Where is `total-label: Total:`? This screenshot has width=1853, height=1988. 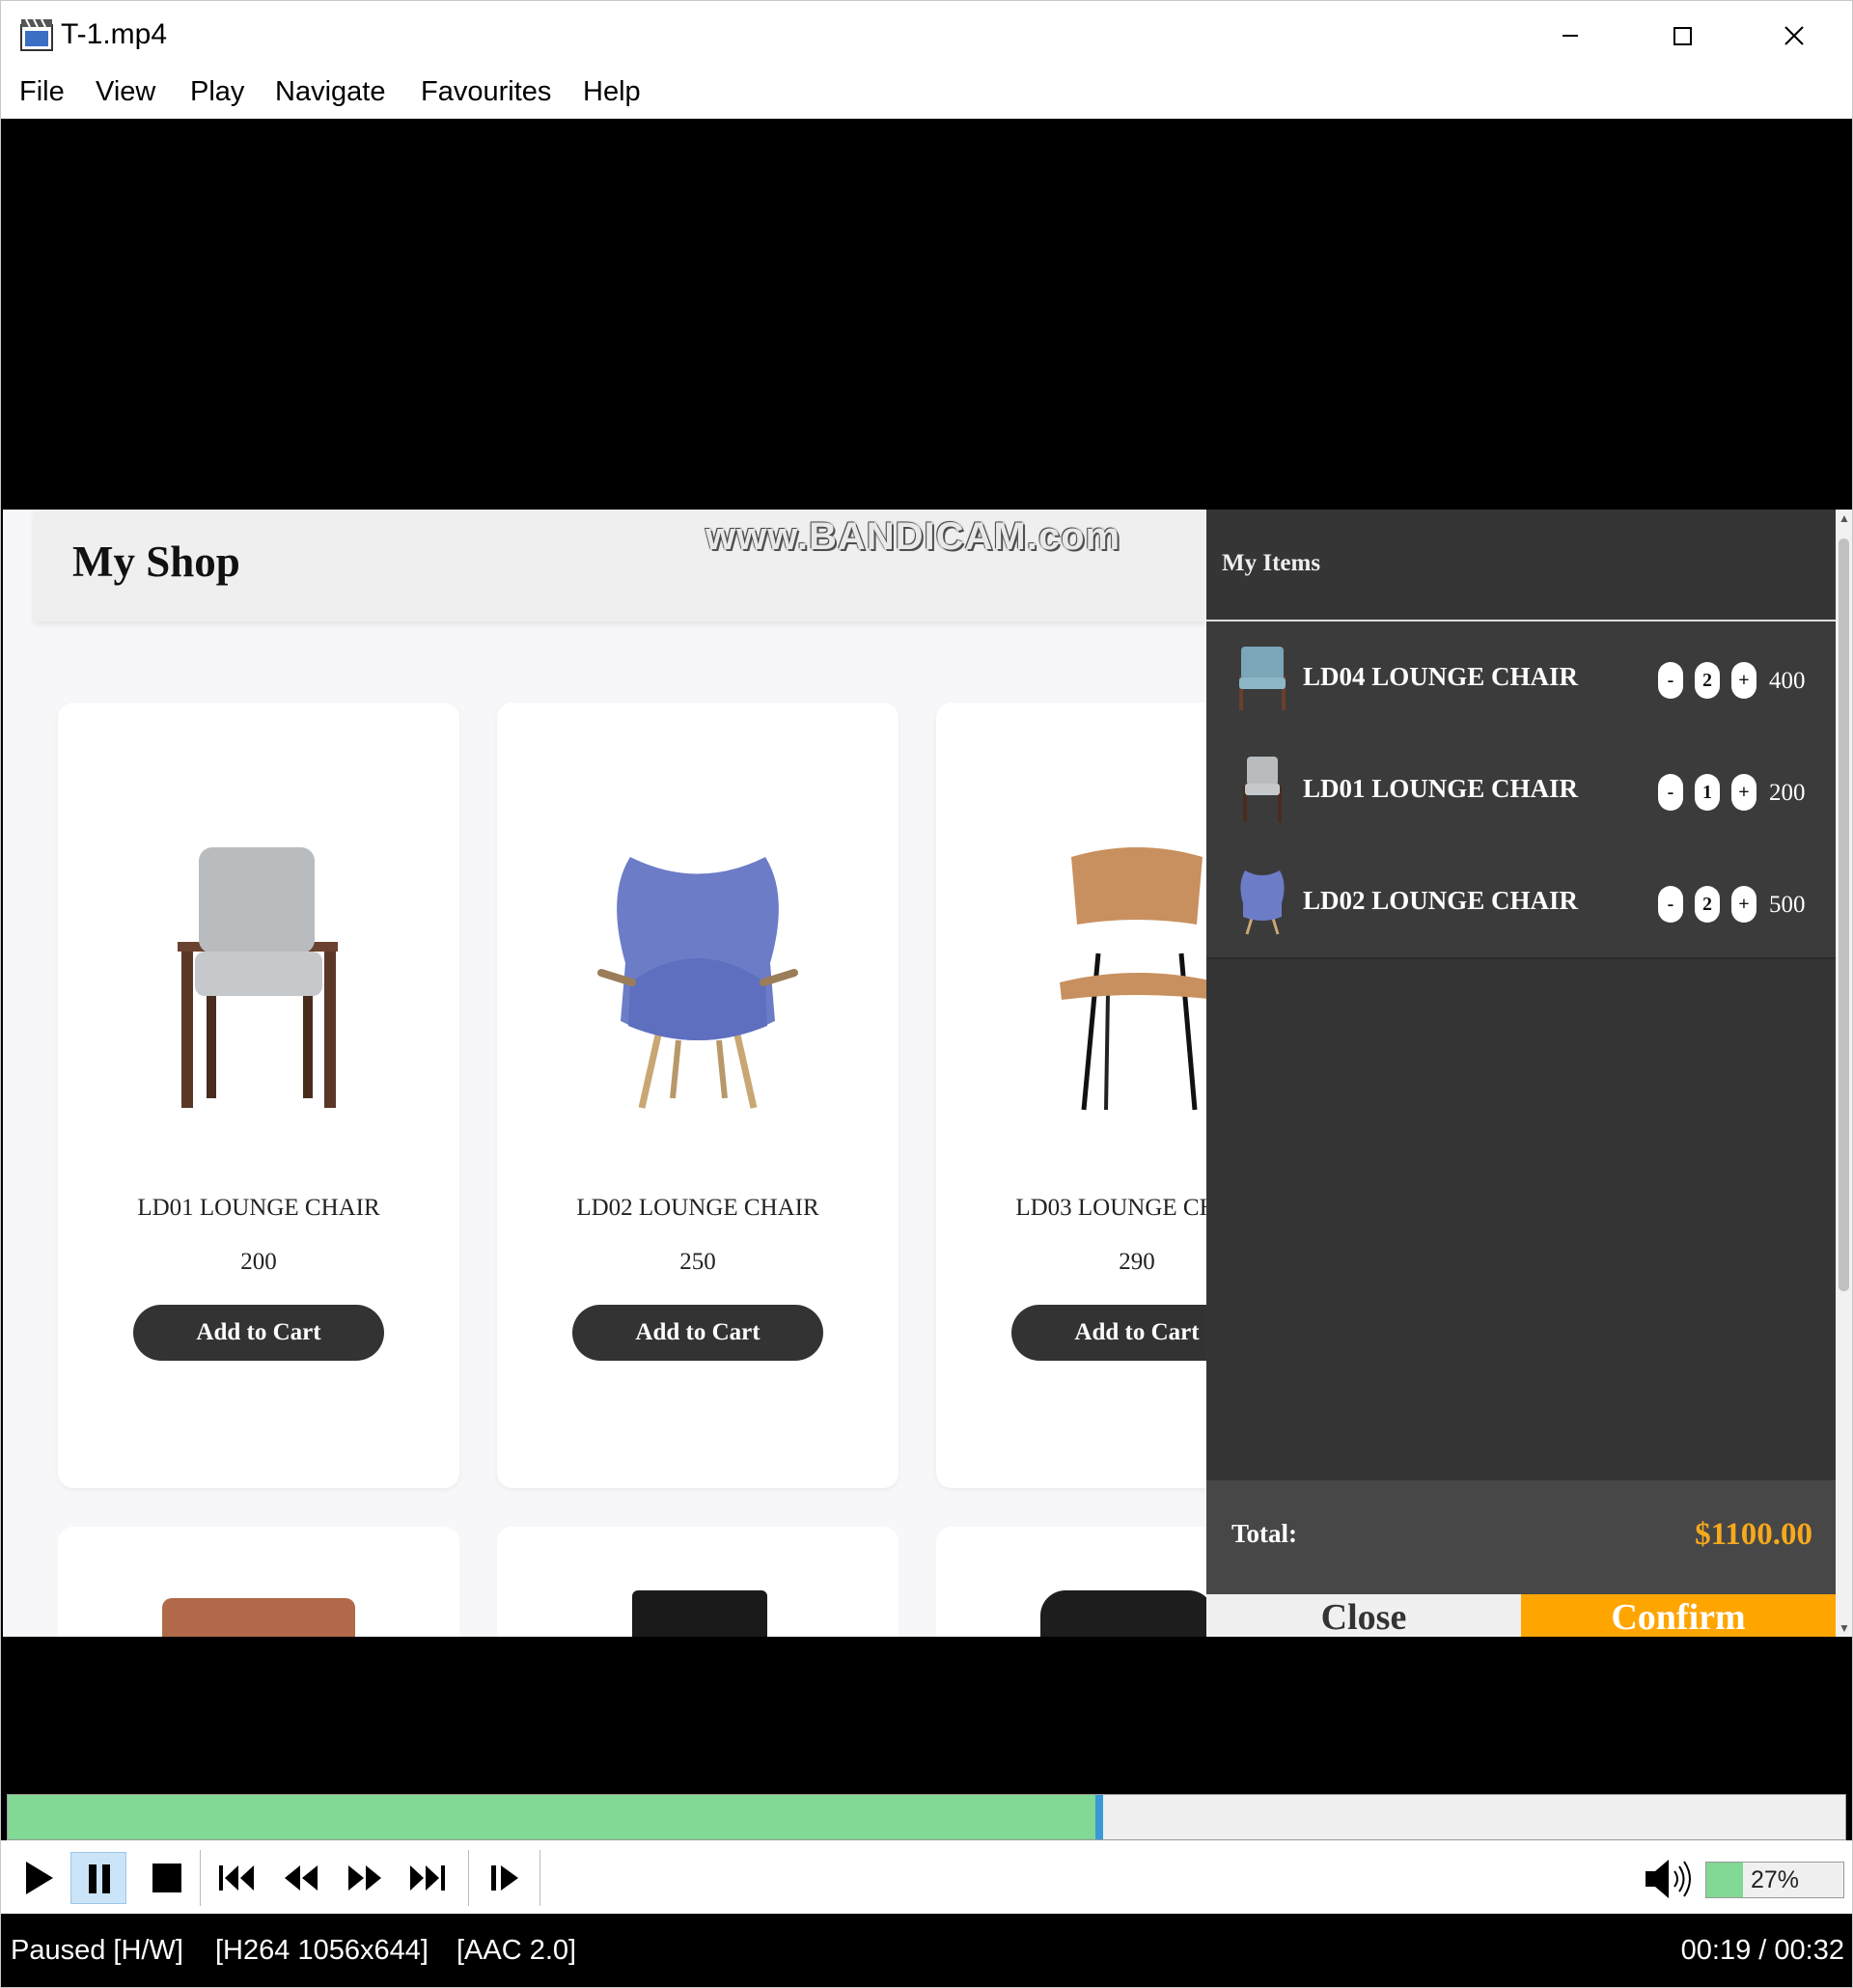
total-label: Total: is located at coordinates (1264, 1533).